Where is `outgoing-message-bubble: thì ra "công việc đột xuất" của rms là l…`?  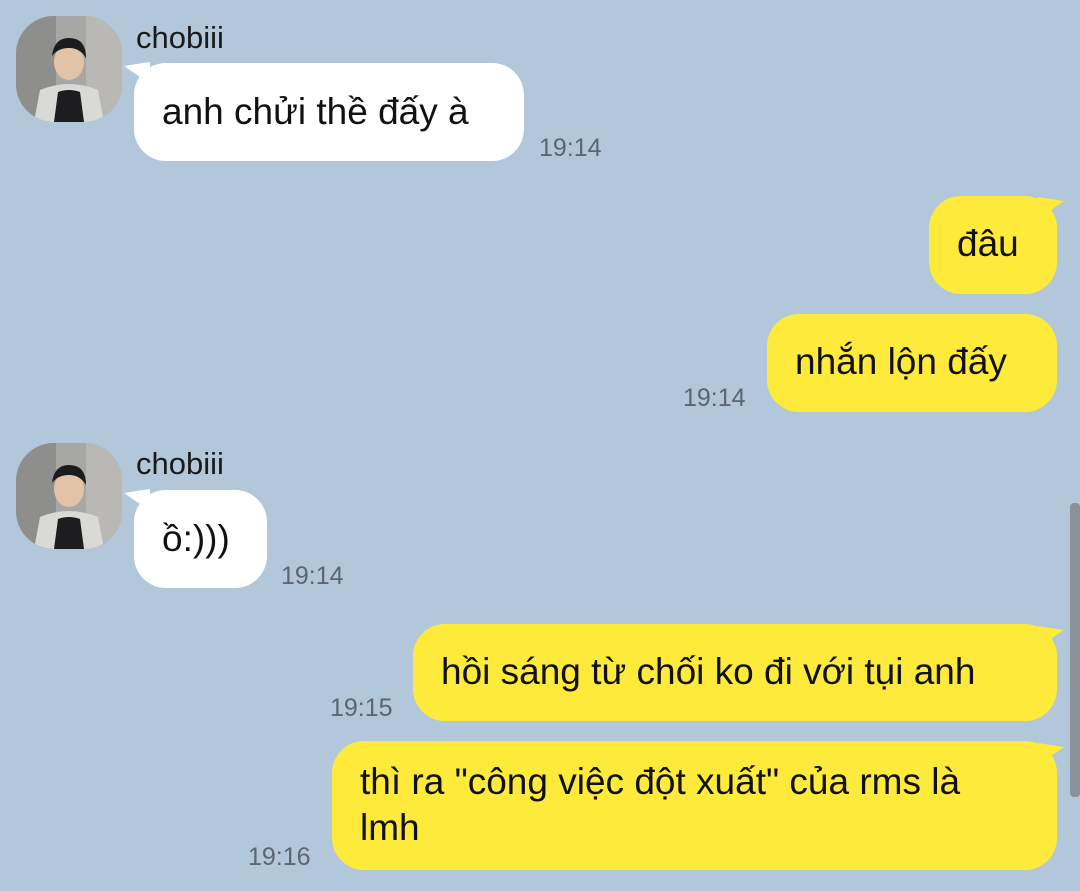 outgoing-message-bubble: thì ra "công việc đột xuất" của rms là l… is located at coordinates (694, 805).